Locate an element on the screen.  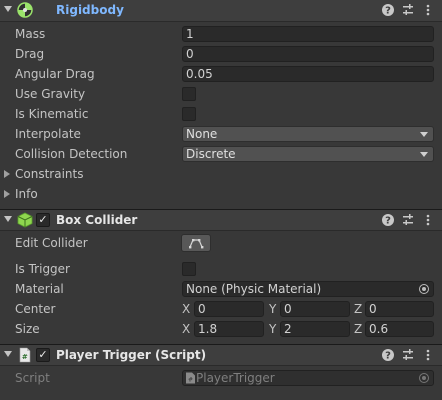
is-trigger-checkbox is located at coordinates (189, 269).